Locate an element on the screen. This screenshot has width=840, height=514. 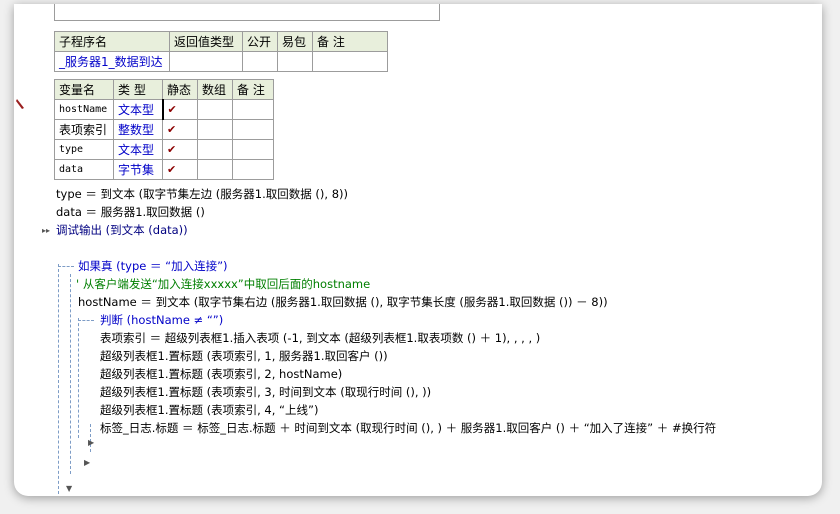
flow-line-outer-top is located at coordinates (66, 266).